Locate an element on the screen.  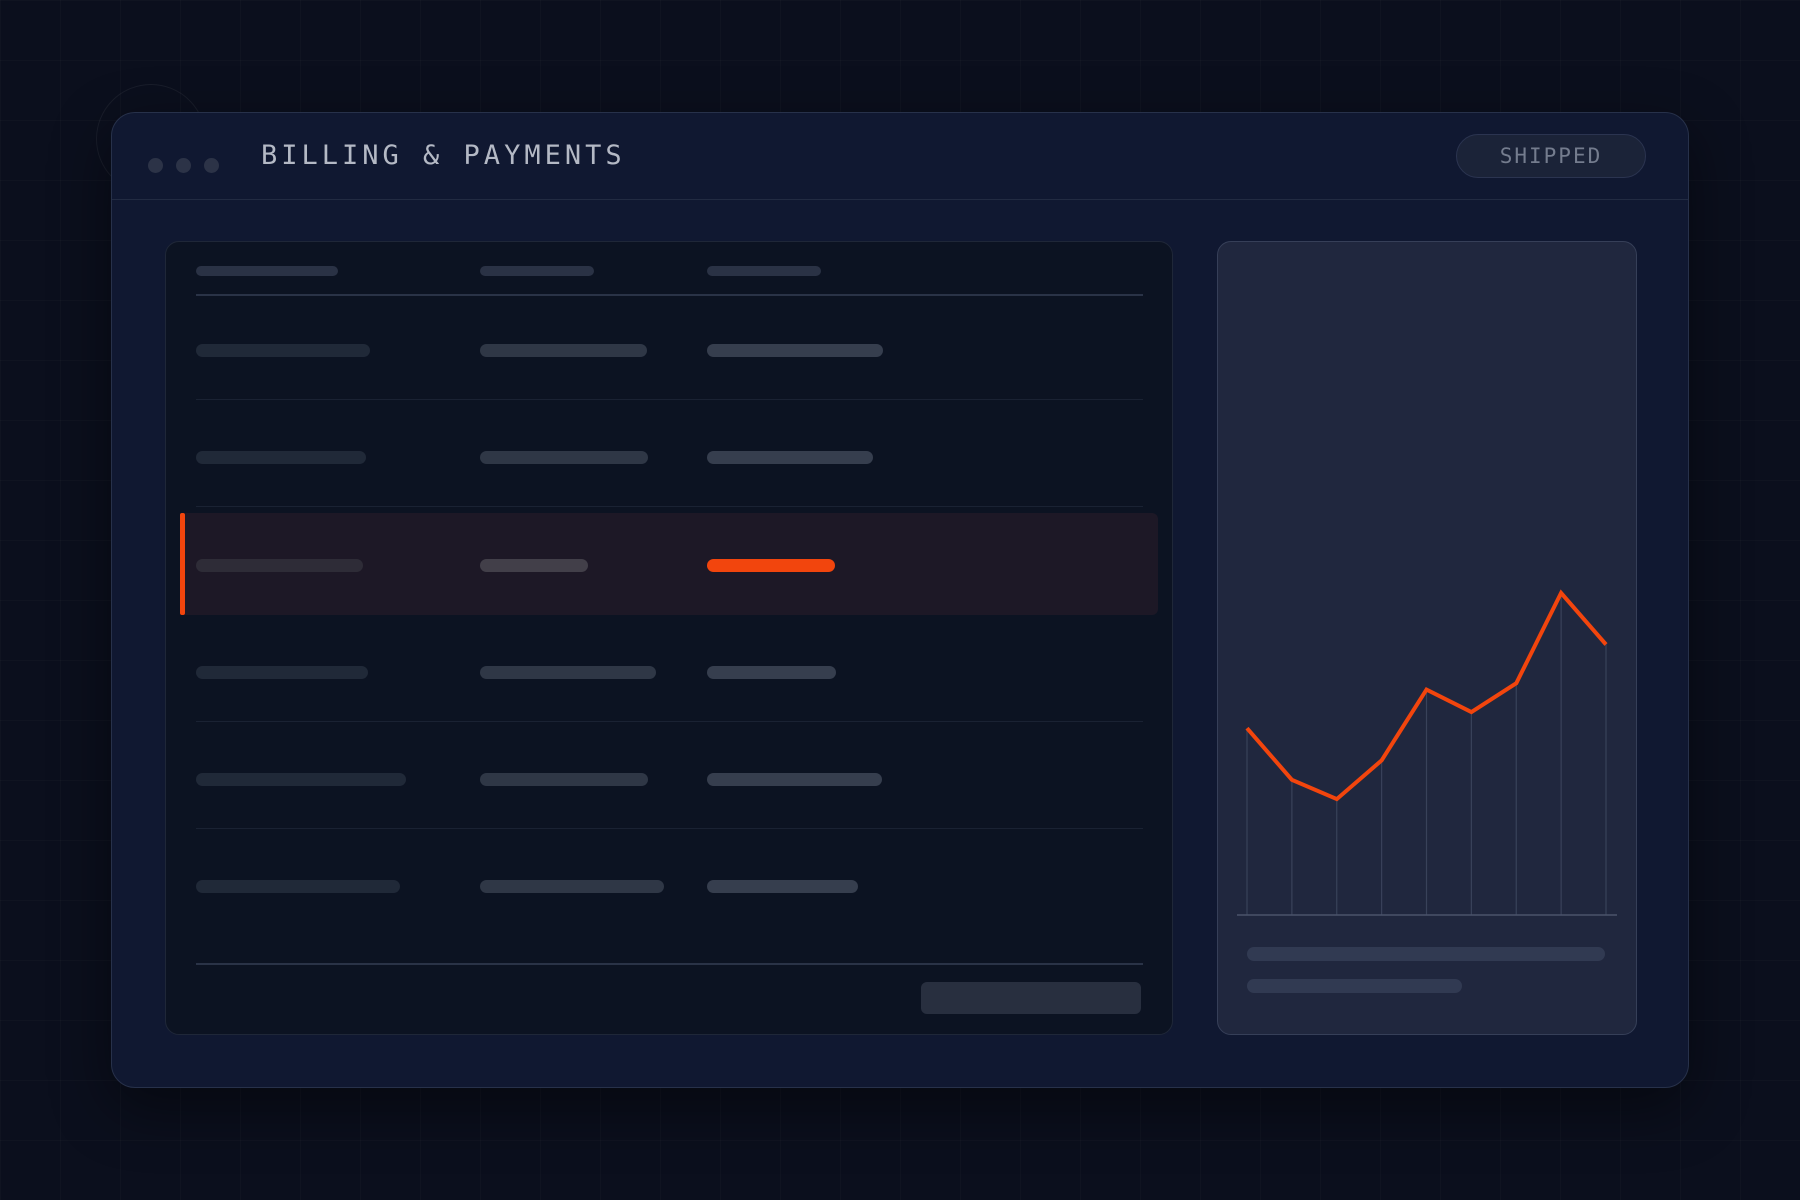
window-title: BILLING & PAYMENTS is located at coordinates (443, 155).